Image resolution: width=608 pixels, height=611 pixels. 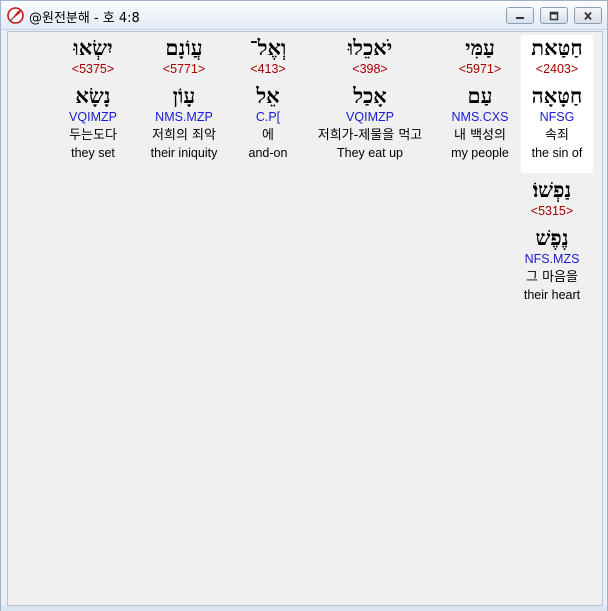 I want to click on strong-number: <413>, so click(x=268, y=69).